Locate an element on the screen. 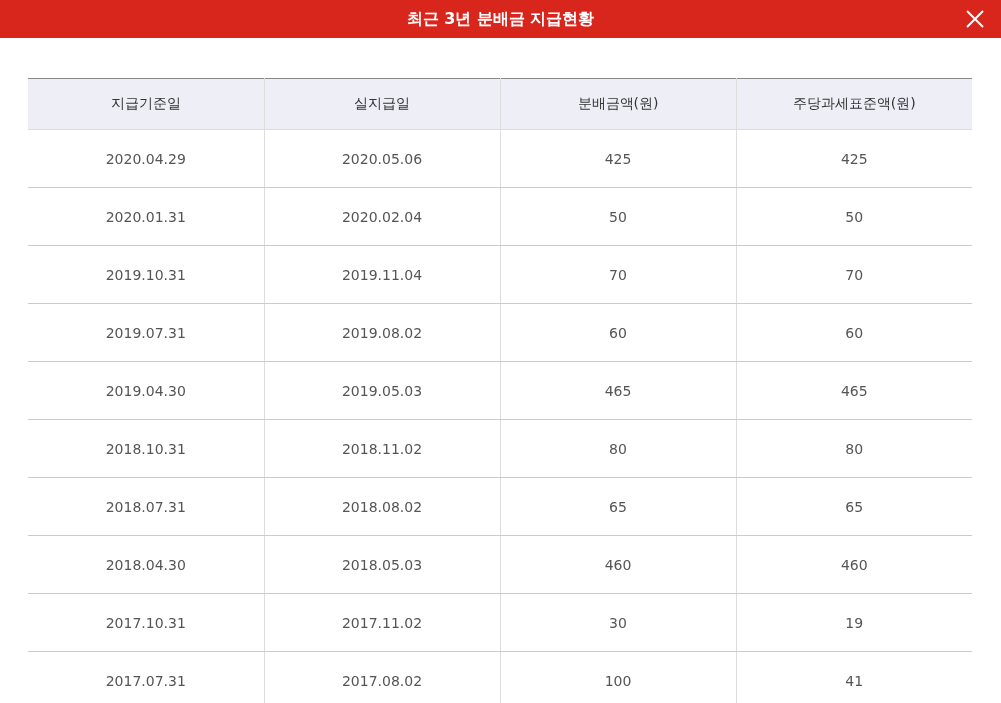 This screenshot has height=703, width=1001. table-cell: 2017.11.02 is located at coordinates (382, 622).